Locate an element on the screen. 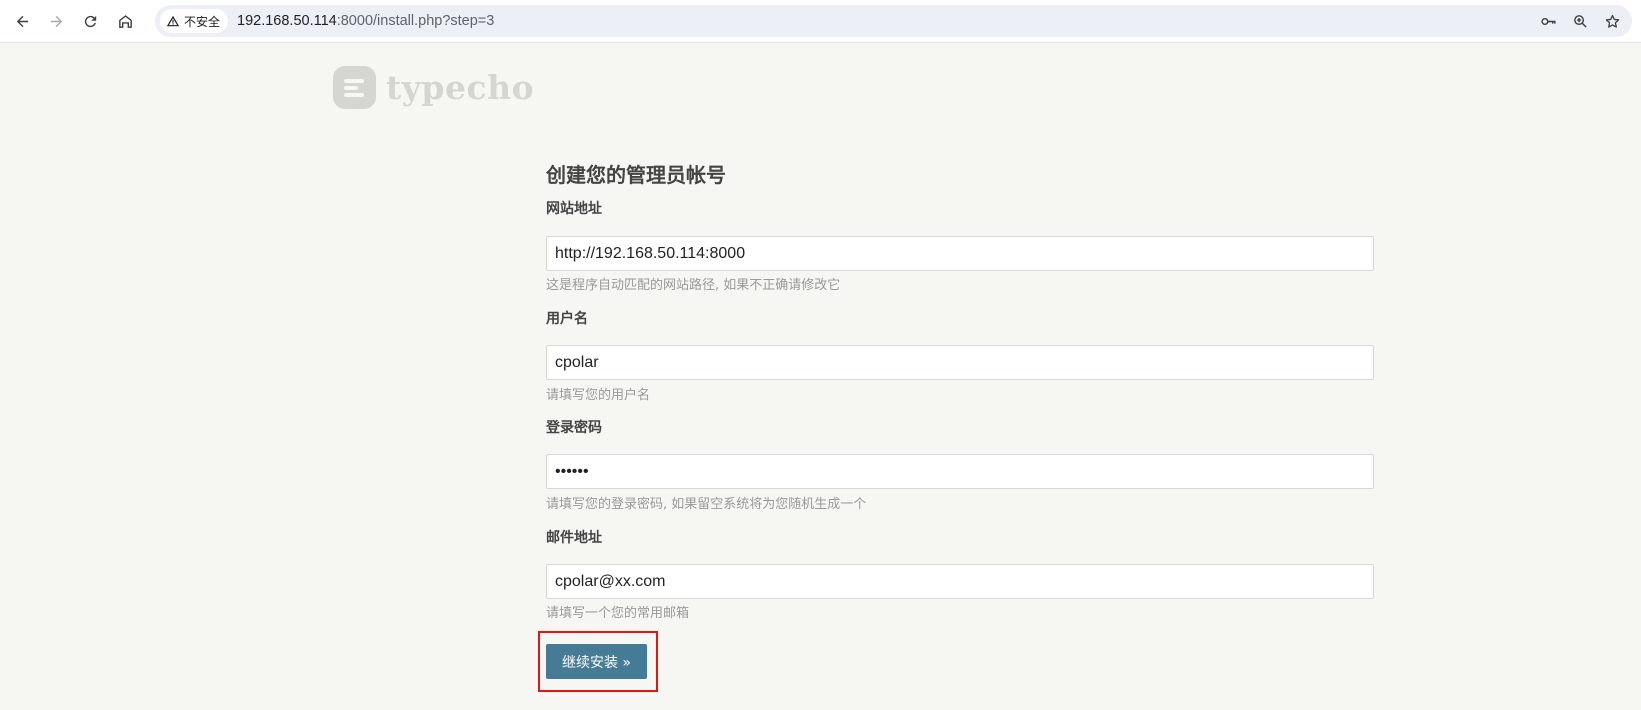 The image size is (1641, 710). continue-install-button: 继续安装 » is located at coordinates (596, 661).